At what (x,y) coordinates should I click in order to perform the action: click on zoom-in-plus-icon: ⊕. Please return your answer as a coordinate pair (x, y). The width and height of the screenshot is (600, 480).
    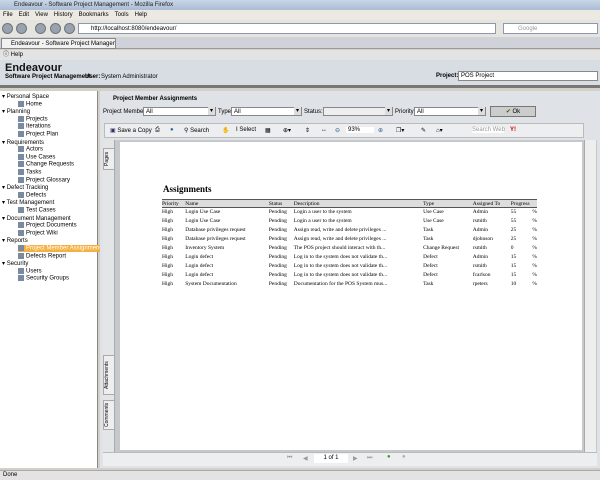
    Looking at the image, I should click on (380, 130).